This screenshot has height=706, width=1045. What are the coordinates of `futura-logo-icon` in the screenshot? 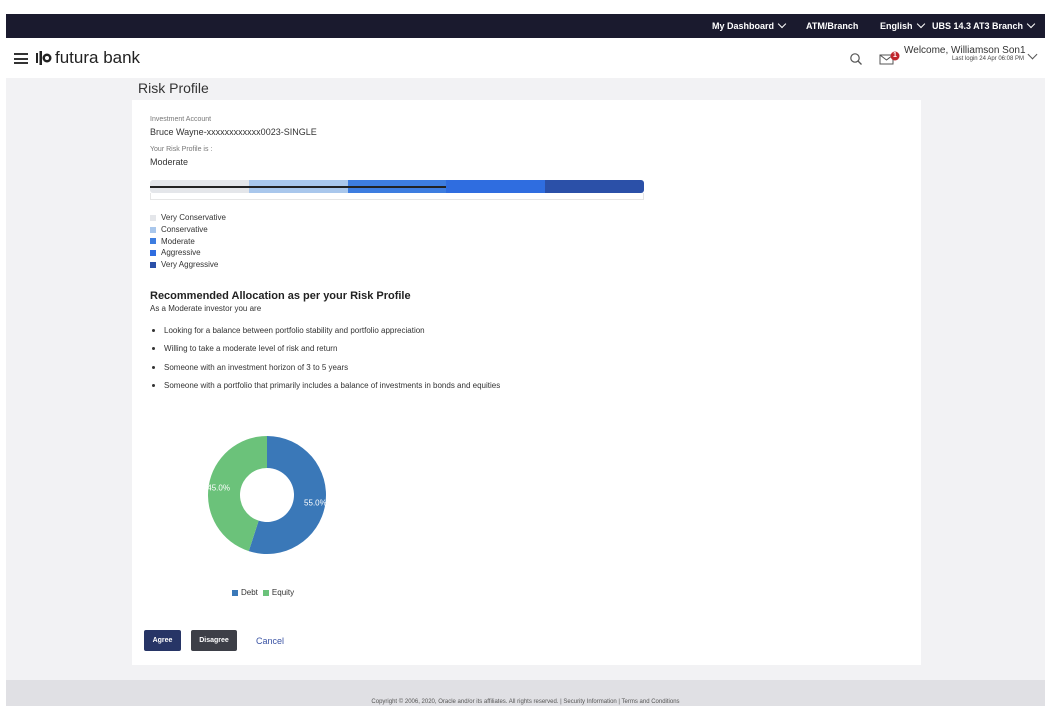 It's located at (44, 58).